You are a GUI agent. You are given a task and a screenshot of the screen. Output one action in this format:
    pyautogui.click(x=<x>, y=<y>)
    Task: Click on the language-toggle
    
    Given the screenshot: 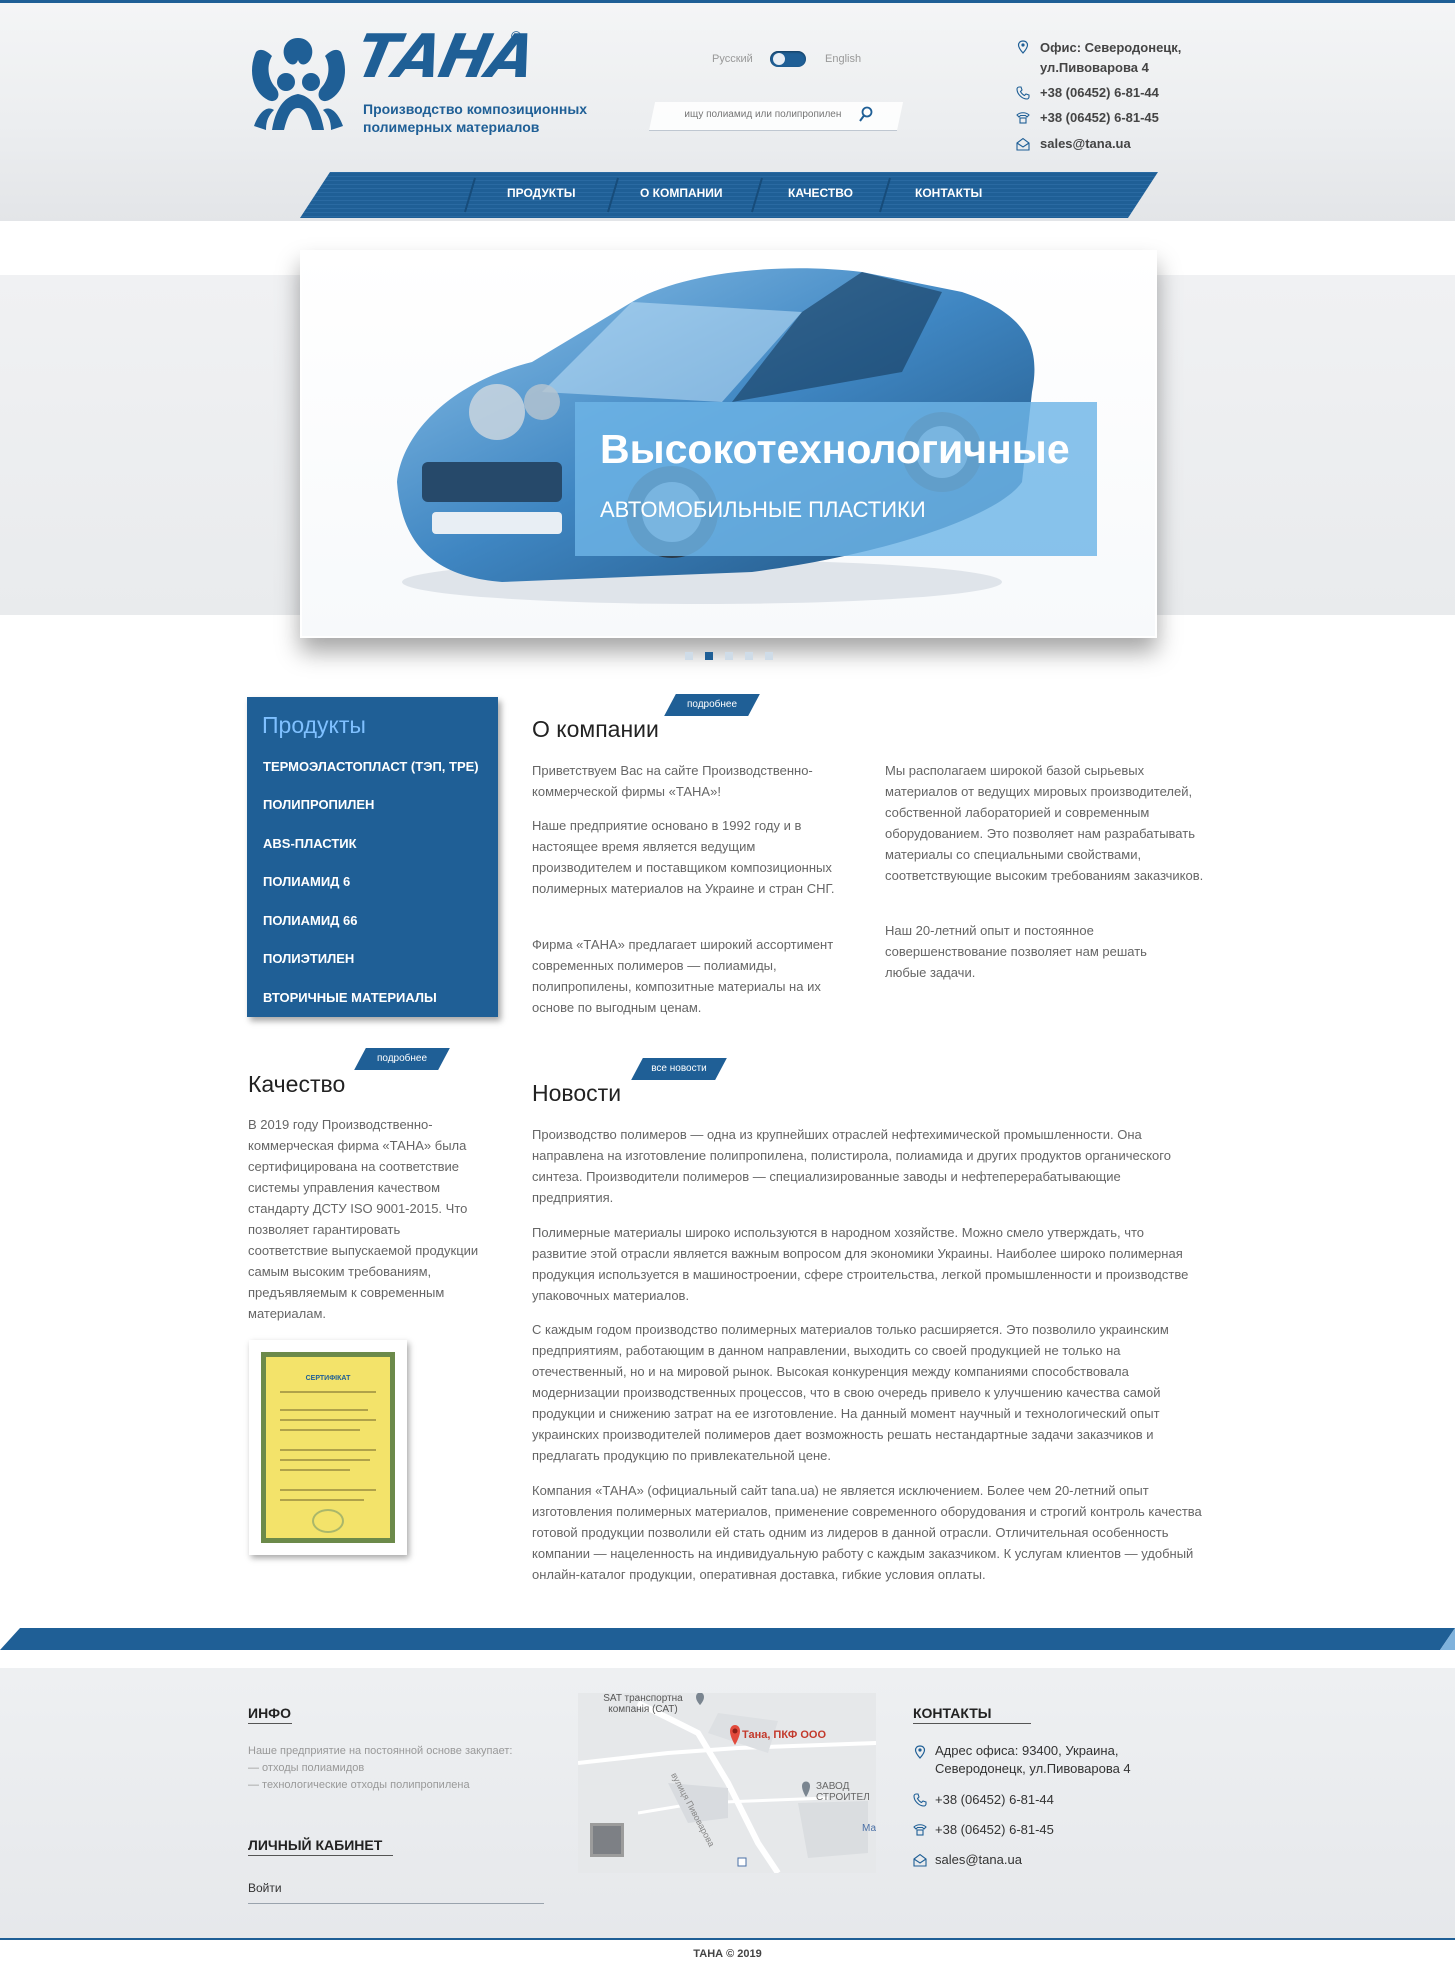 What is the action you would take?
    pyautogui.click(x=788, y=59)
    